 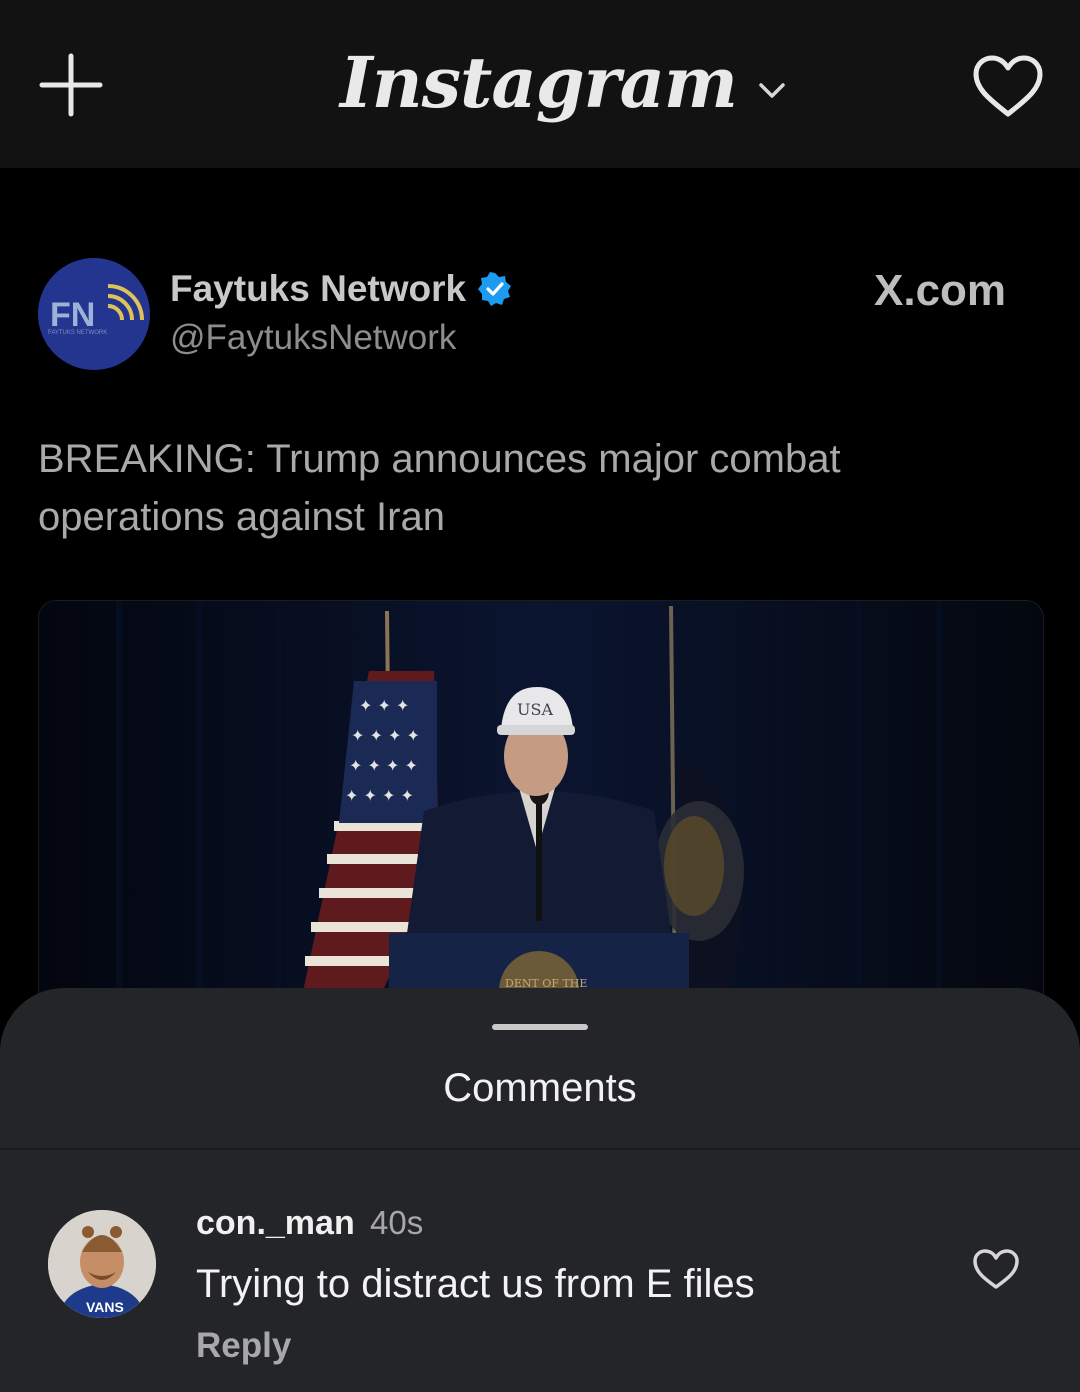 I want to click on faytuks-logo-icon: FN FAYTUKS NETWORK, so click(x=94, y=314).